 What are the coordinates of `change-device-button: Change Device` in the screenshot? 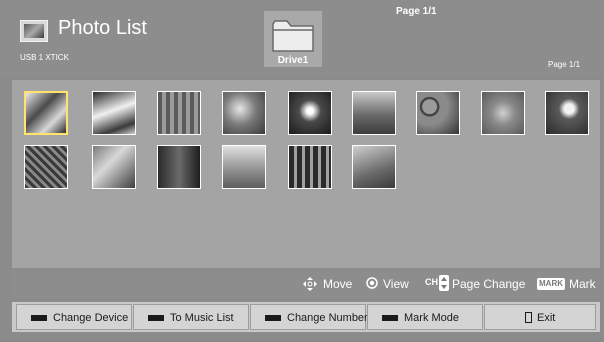 It's located at (74, 317).